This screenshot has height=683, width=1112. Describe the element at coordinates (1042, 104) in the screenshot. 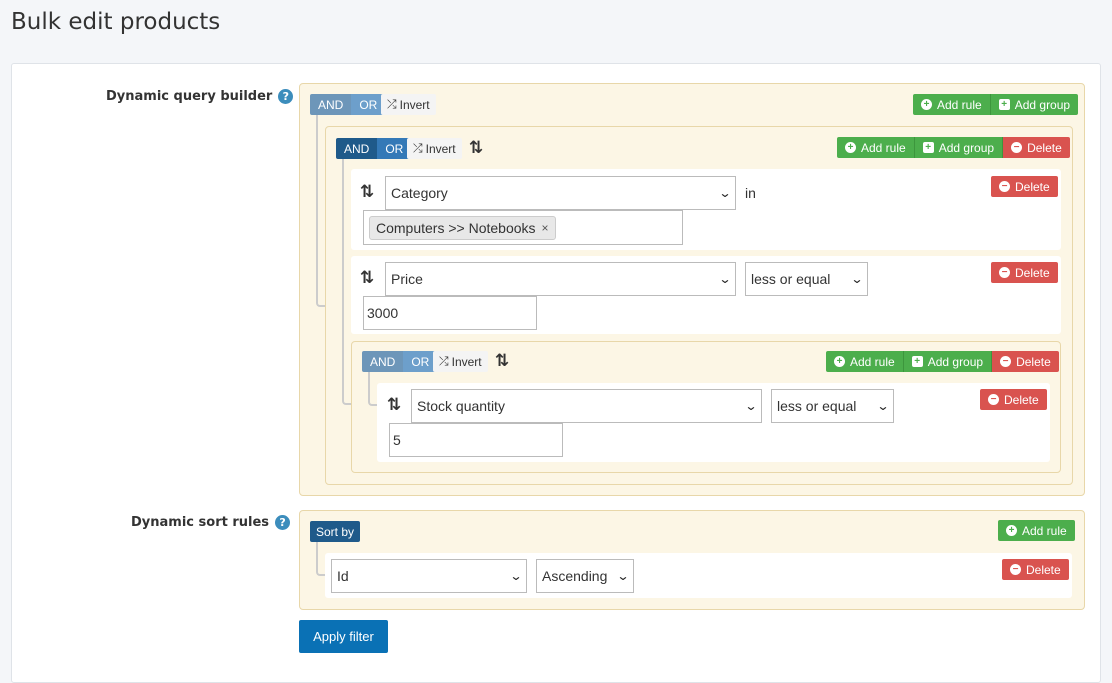

I see `root-add-group-label: Add group` at that location.